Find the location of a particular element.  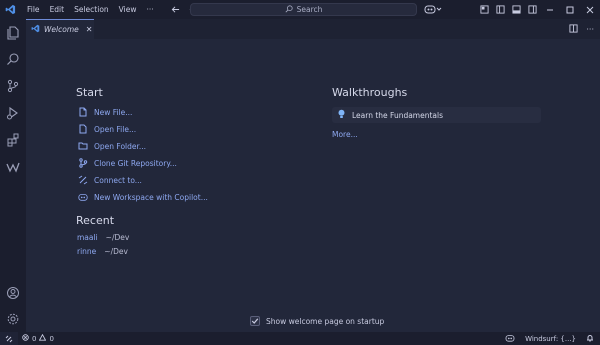

activity-bar is located at coordinates (13, 175).